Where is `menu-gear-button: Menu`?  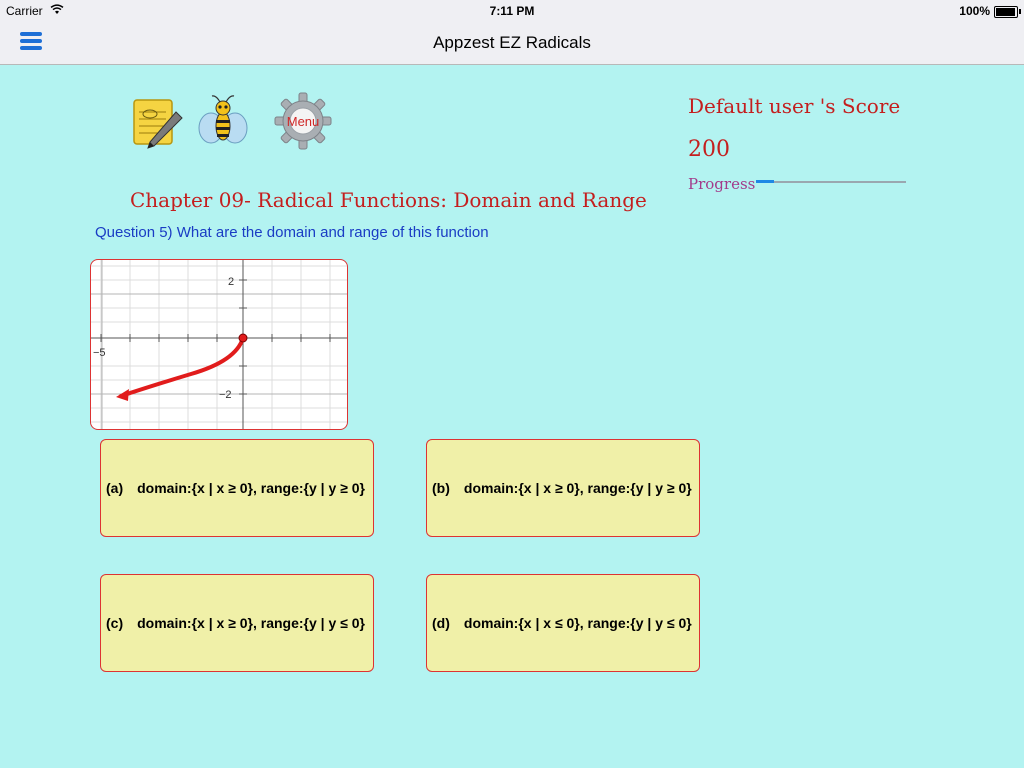 menu-gear-button: Menu is located at coordinates (303, 121).